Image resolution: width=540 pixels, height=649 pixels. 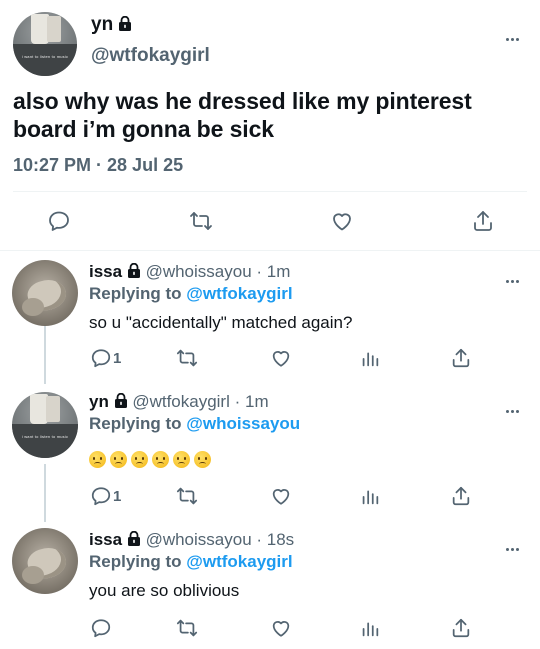 What do you see at coordinates (102, 24) in the screenshot?
I see `author-name: yn` at bounding box center [102, 24].